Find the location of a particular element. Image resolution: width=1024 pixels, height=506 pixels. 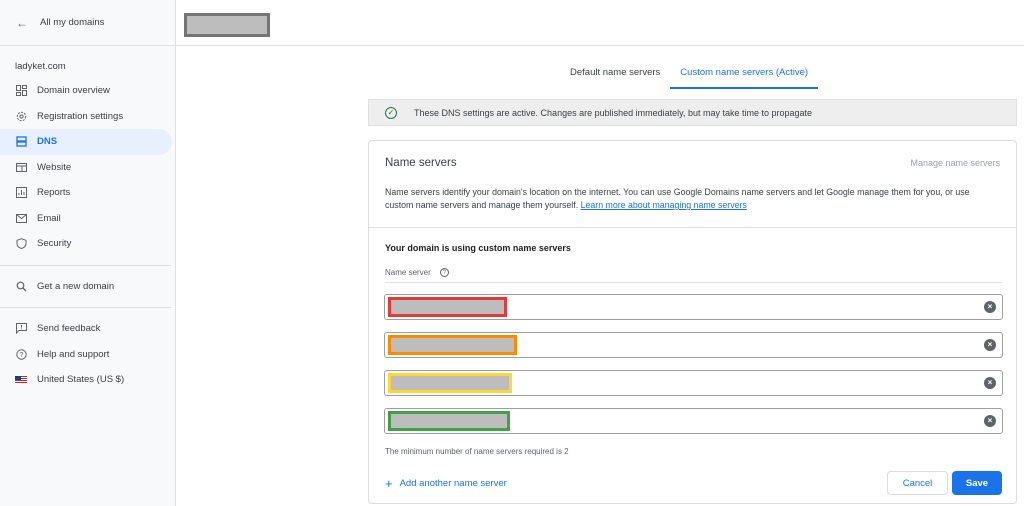

sidebar-item-region: United States (US $) is located at coordinates (87, 380).